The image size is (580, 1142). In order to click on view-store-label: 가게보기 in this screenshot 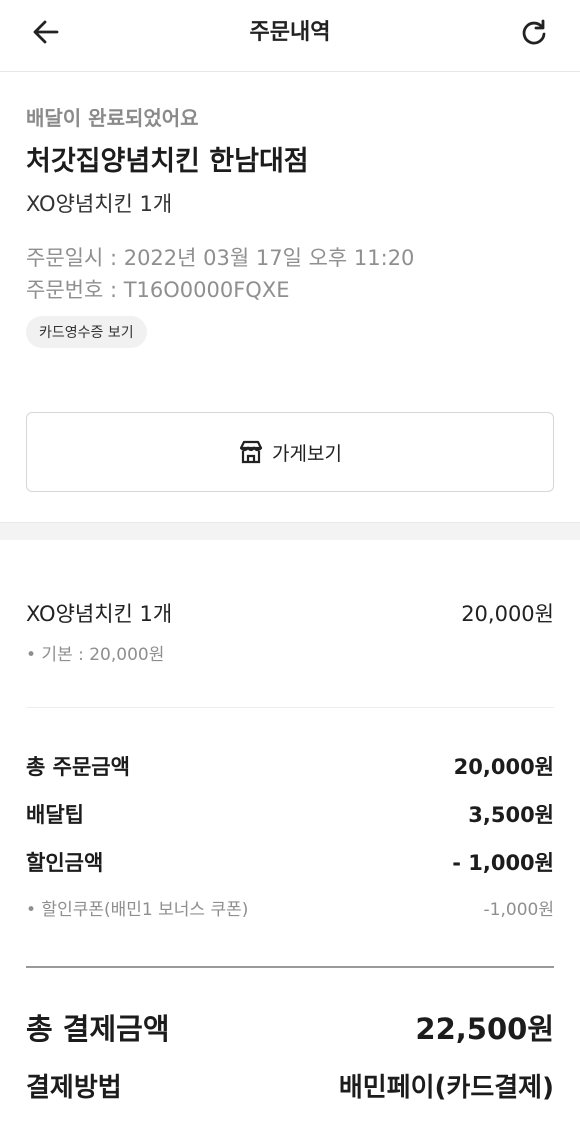, I will do `click(307, 453)`.